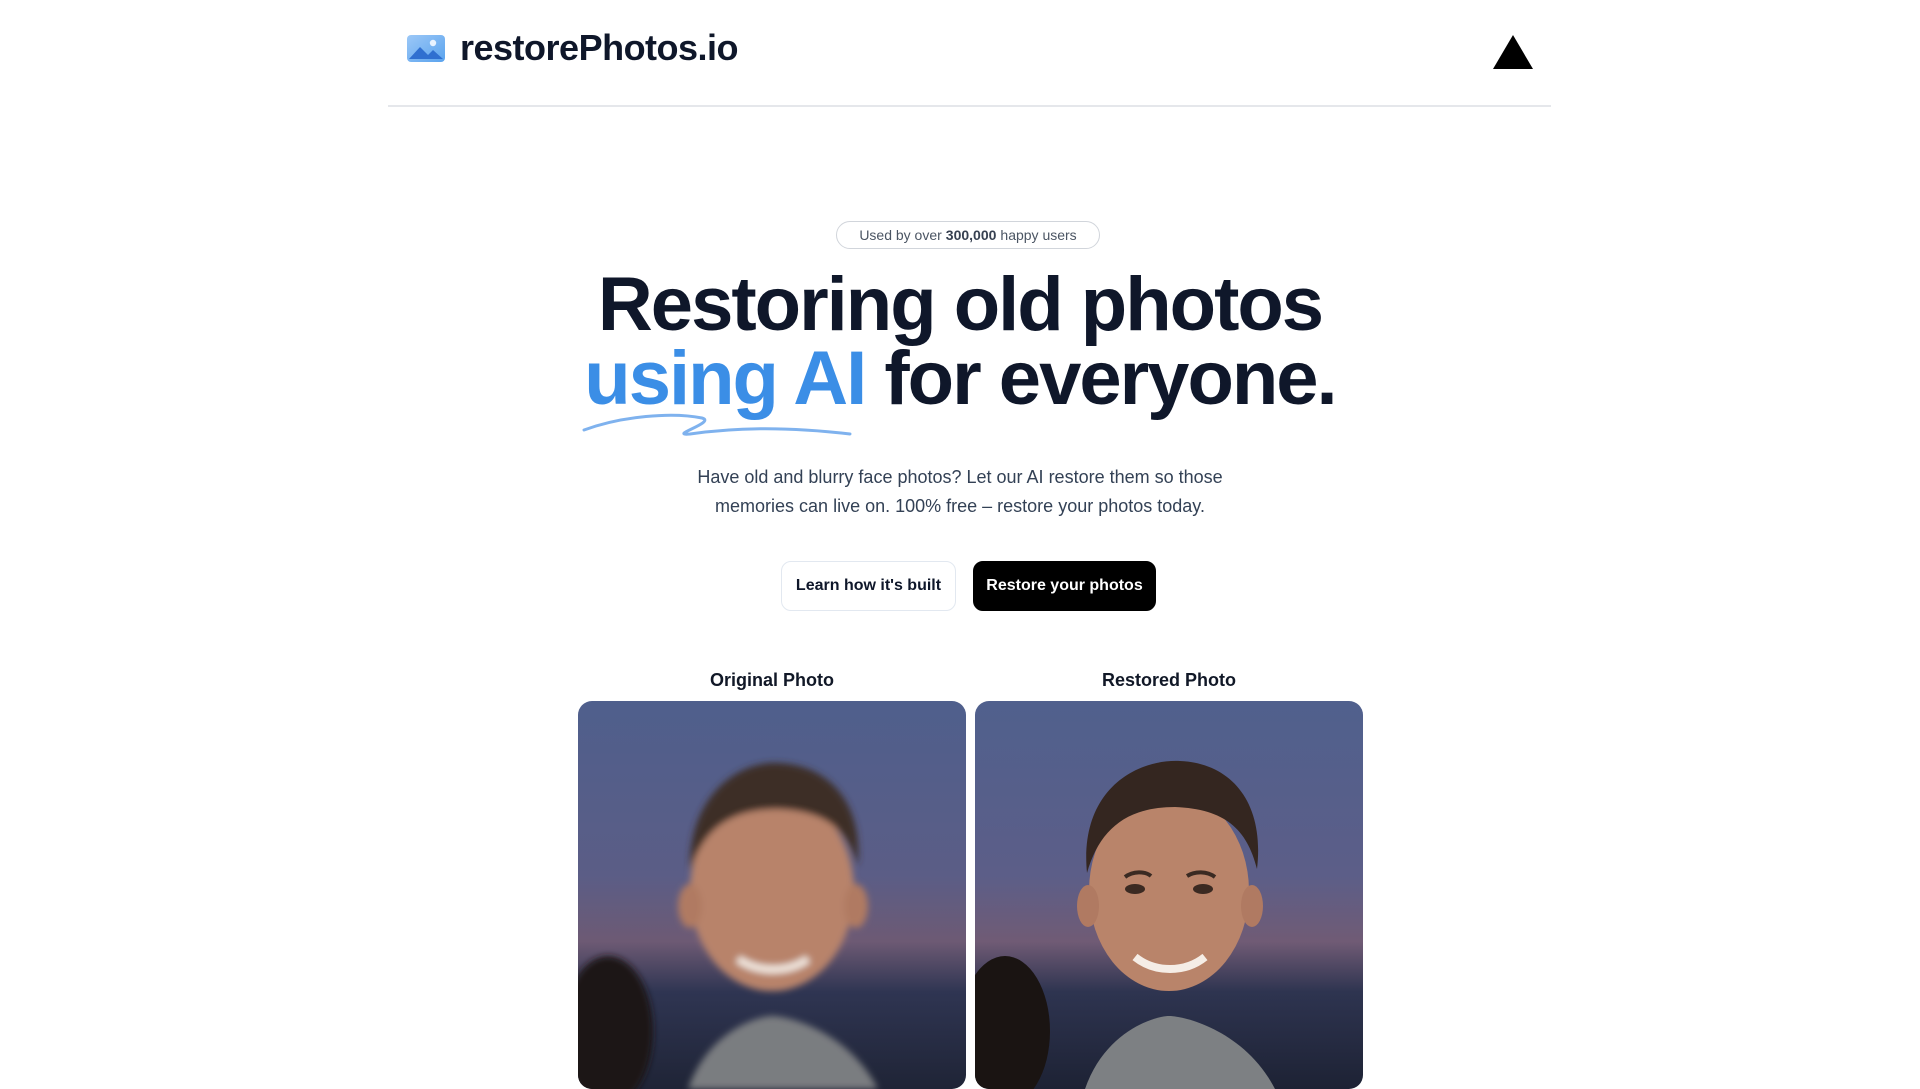  What do you see at coordinates (772, 680) in the screenshot?
I see `original-photo-label: Original Photo` at bounding box center [772, 680].